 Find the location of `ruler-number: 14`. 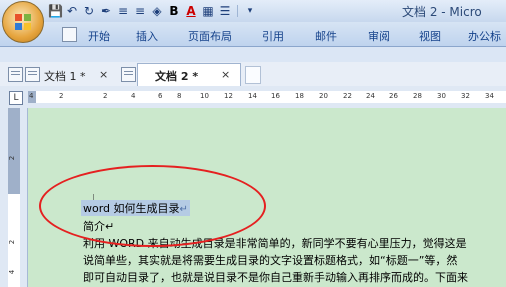

ruler-number: 14 is located at coordinates (252, 96).